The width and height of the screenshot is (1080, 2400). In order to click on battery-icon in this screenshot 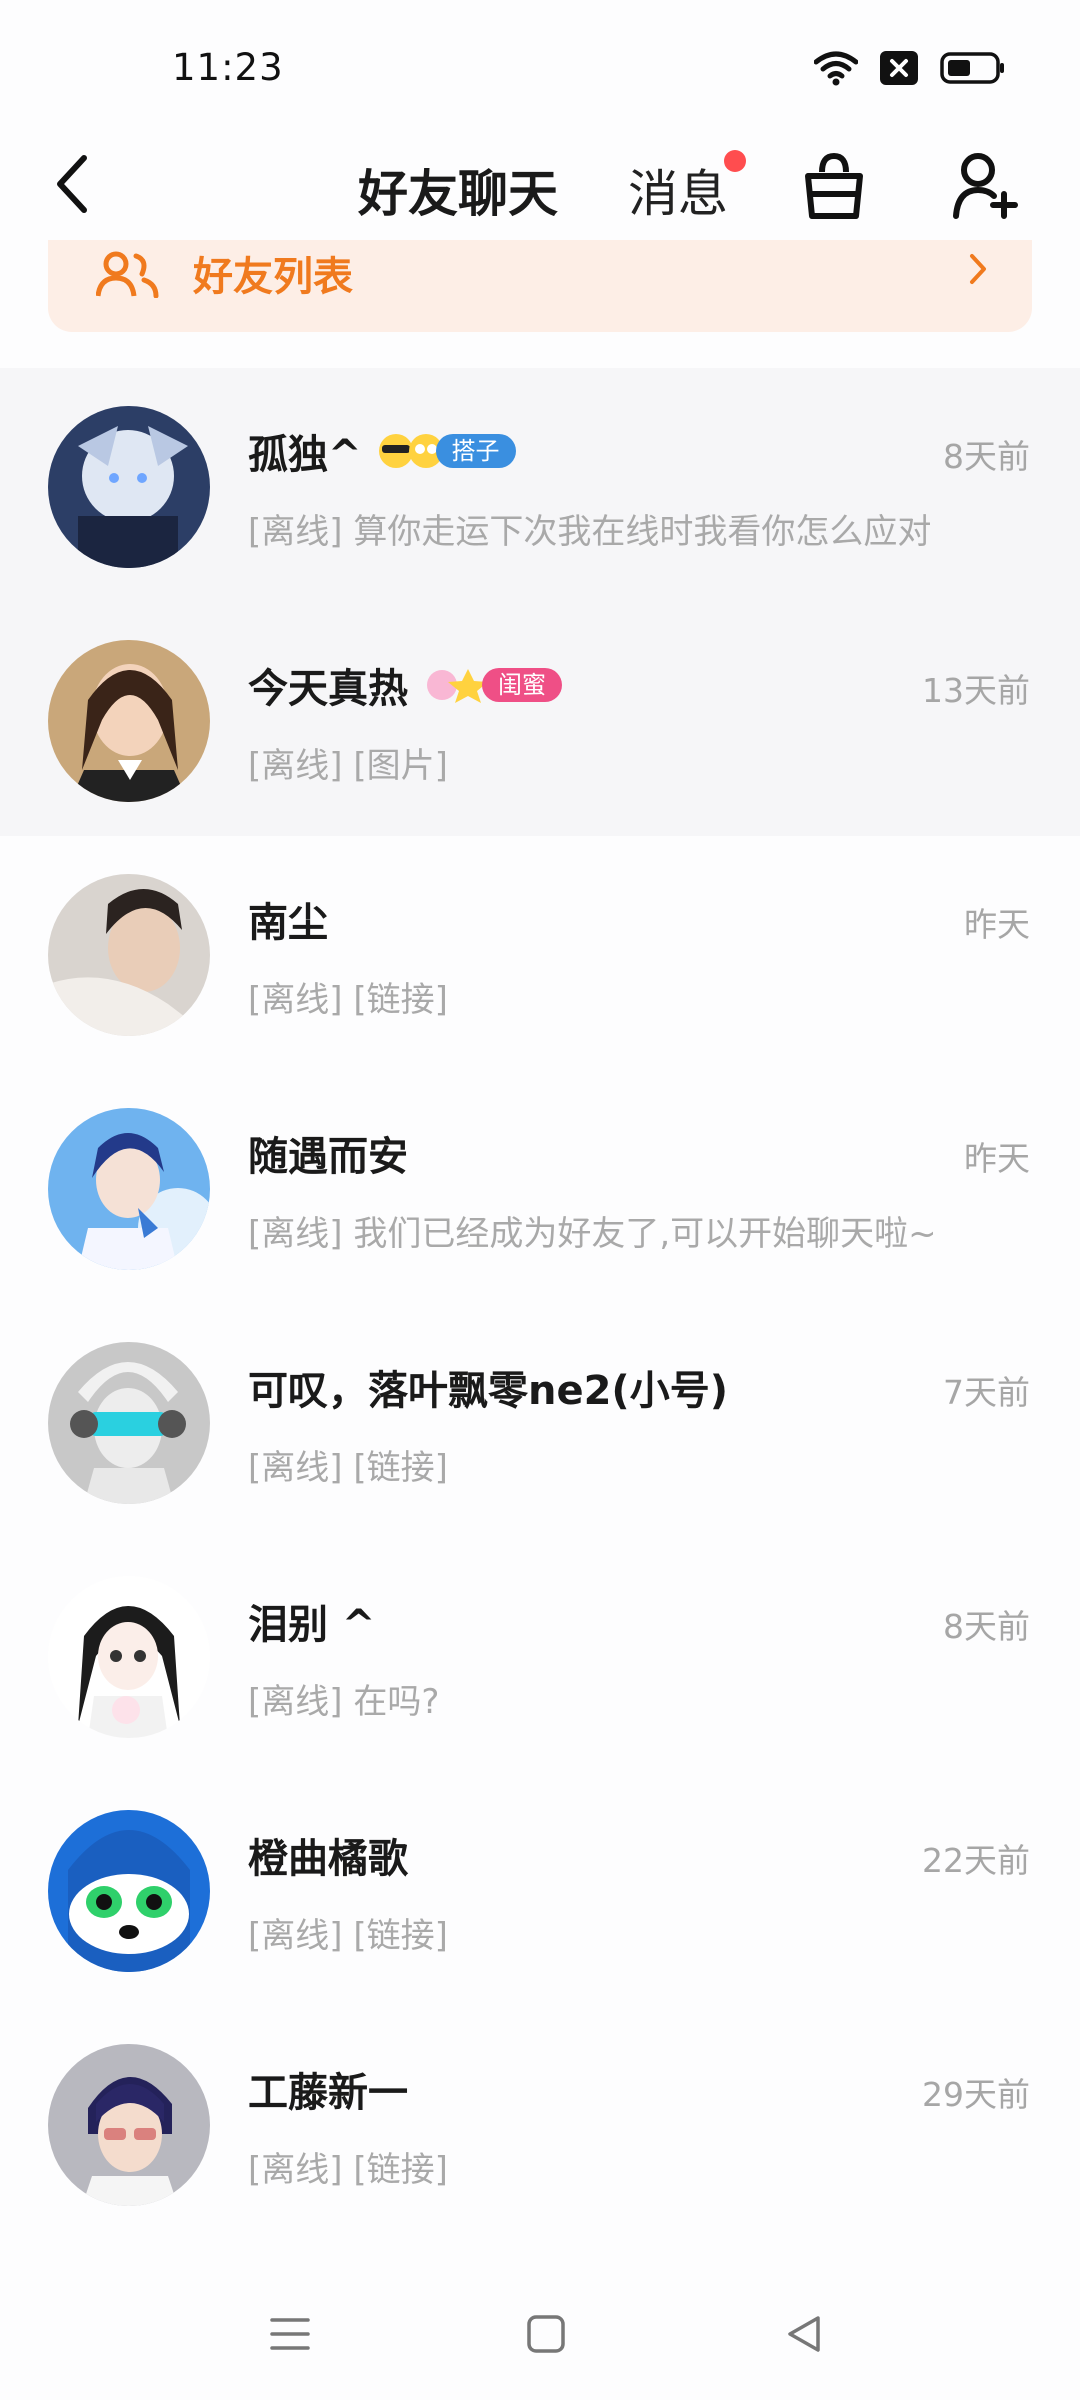, I will do `click(972, 68)`.